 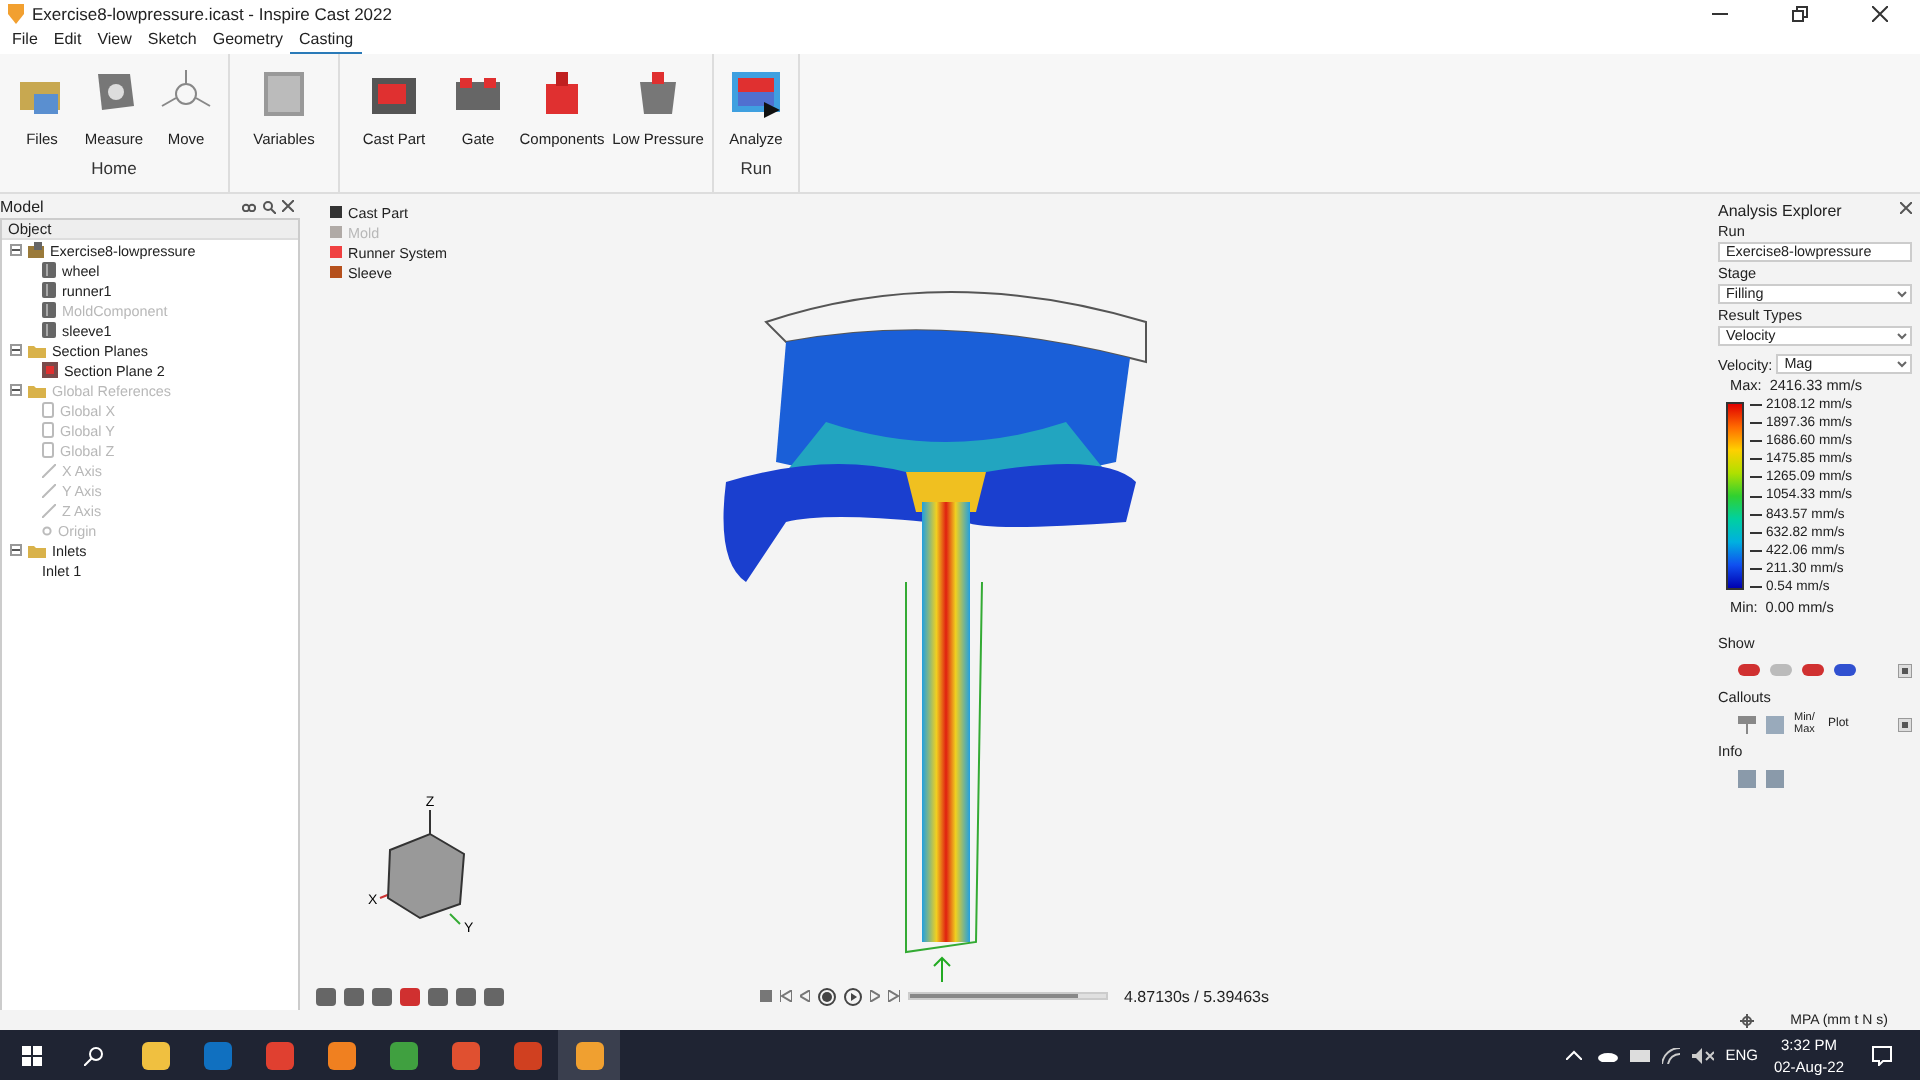 What do you see at coordinates (16, 14) in the screenshot?
I see `app-logo-icon` at bounding box center [16, 14].